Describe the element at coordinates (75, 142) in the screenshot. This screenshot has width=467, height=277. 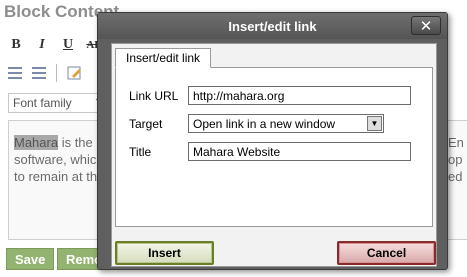
I see `editor-text-line1: is the` at that location.